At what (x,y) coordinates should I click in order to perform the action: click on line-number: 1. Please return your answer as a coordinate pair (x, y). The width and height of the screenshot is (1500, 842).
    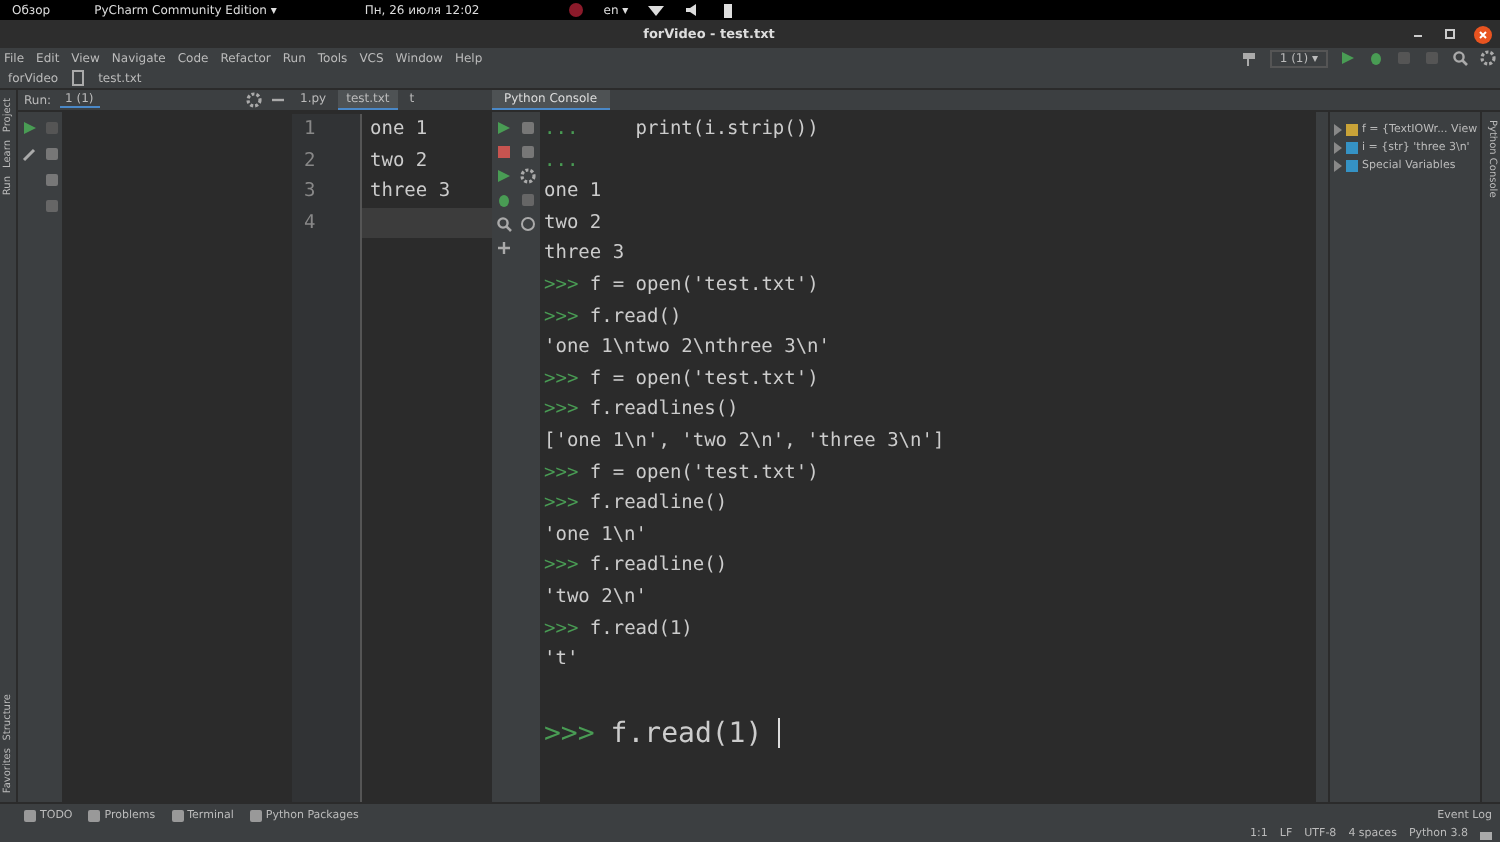
    Looking at the image, I should click on (310, 130).